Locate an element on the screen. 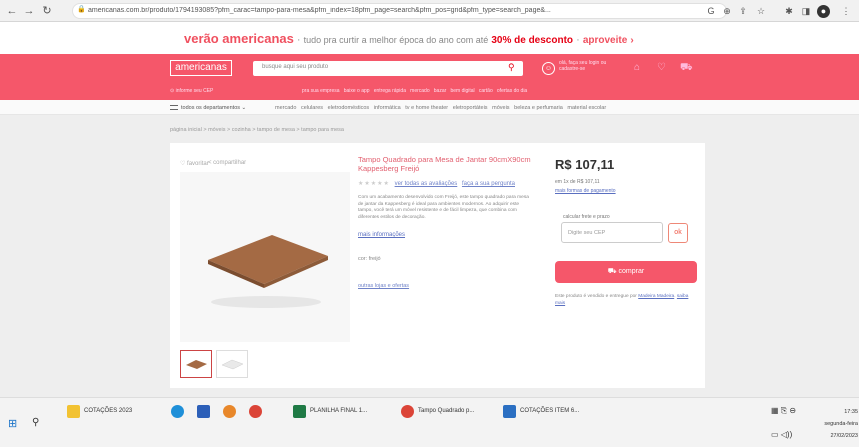  zoom-icon: ⊕ is located at coordinates (727, 11).